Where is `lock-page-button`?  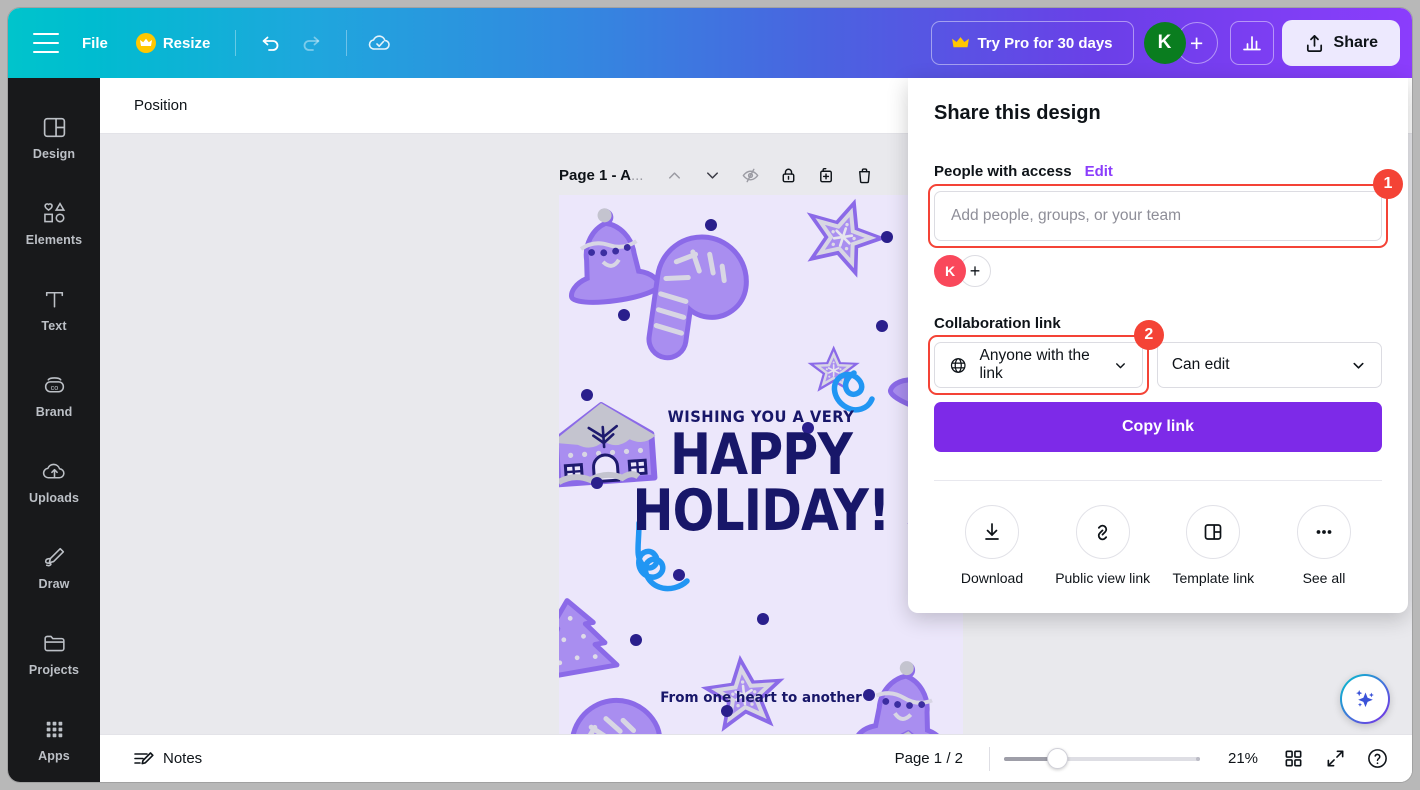
lock-page-button is located at coordinates (788, 175).